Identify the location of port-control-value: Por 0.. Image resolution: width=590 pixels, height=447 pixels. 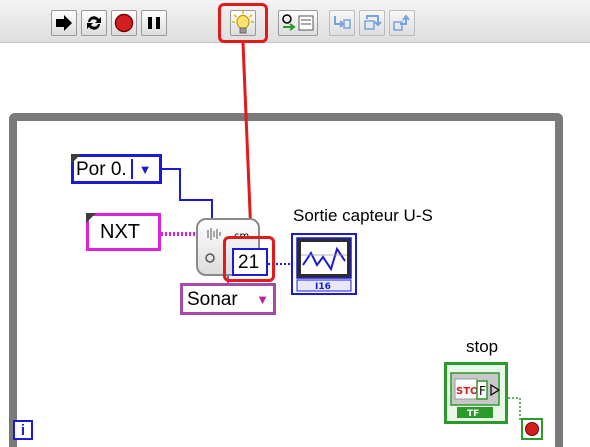
(101, 169).